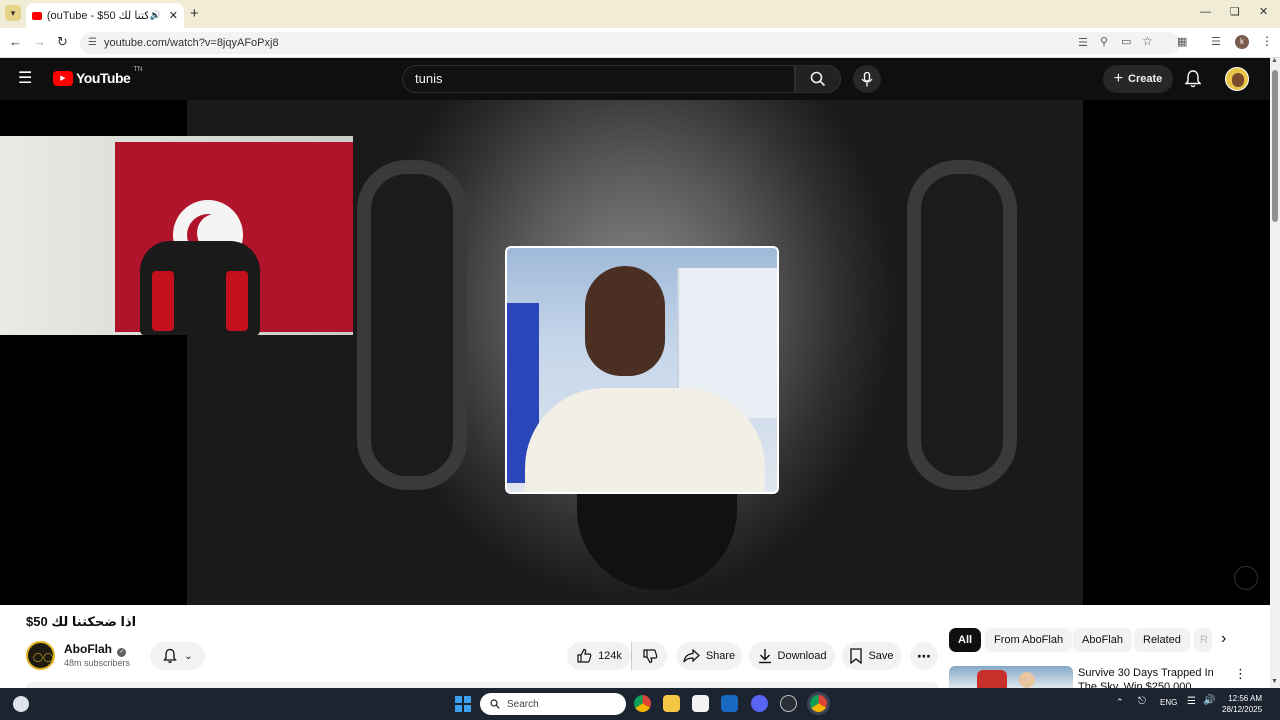 This screenshot has height=720, width=1280. I want to click on chip-partial: R, so click(1203, 640).